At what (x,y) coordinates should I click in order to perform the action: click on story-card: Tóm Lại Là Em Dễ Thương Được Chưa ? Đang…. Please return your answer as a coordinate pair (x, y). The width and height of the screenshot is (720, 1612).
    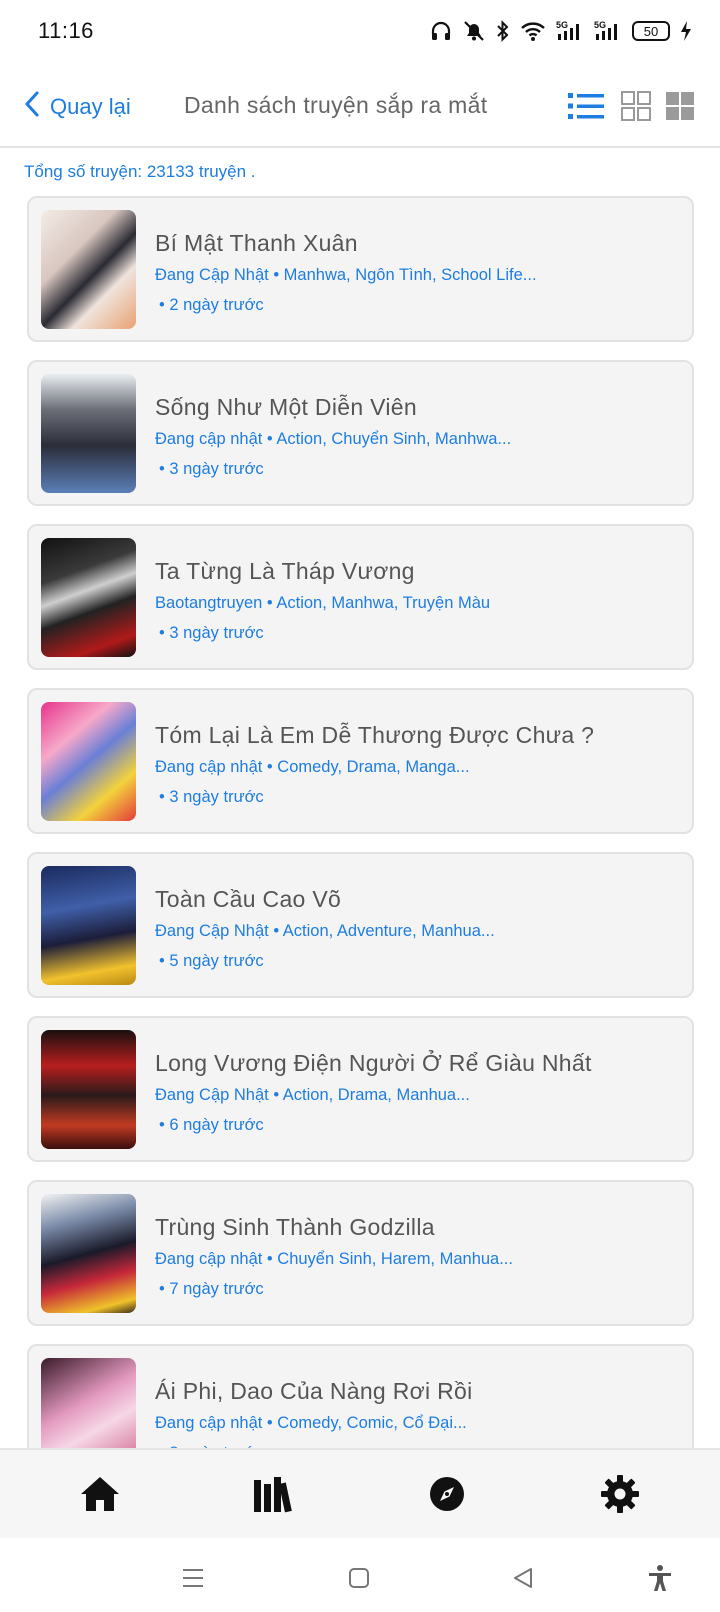
    Looking at the image, I should click on (360, 761).